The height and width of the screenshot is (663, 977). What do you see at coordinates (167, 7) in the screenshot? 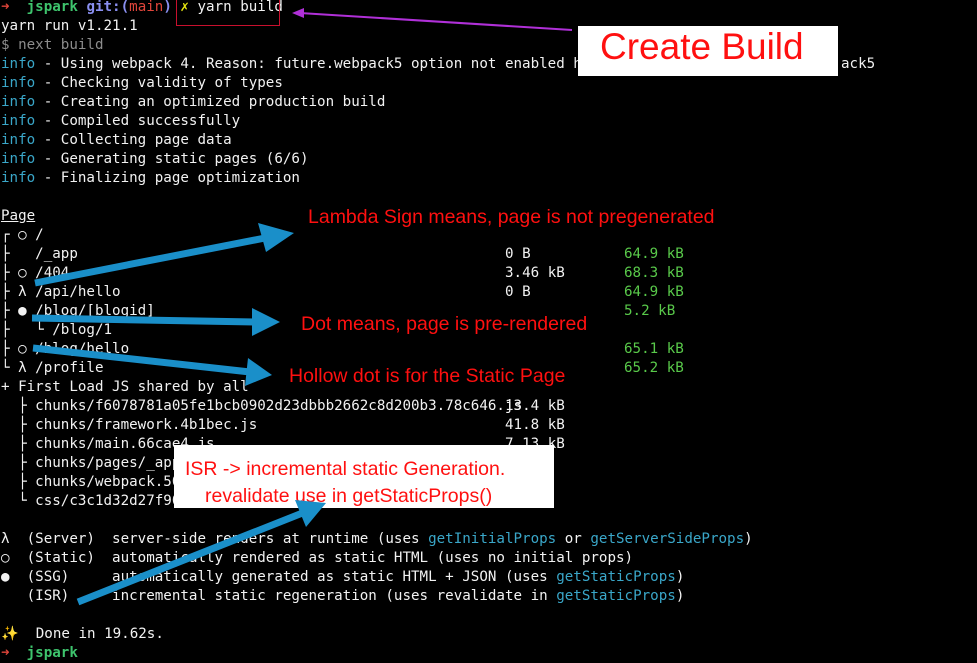
I see `prompt-git-suffix: )` at bounding box center [167, 7].